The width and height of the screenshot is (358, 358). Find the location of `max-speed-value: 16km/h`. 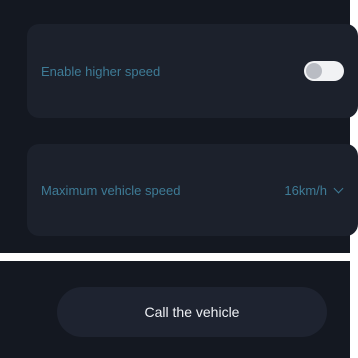

max-speed-value: 16km/h is located at coordinates (305, 190).